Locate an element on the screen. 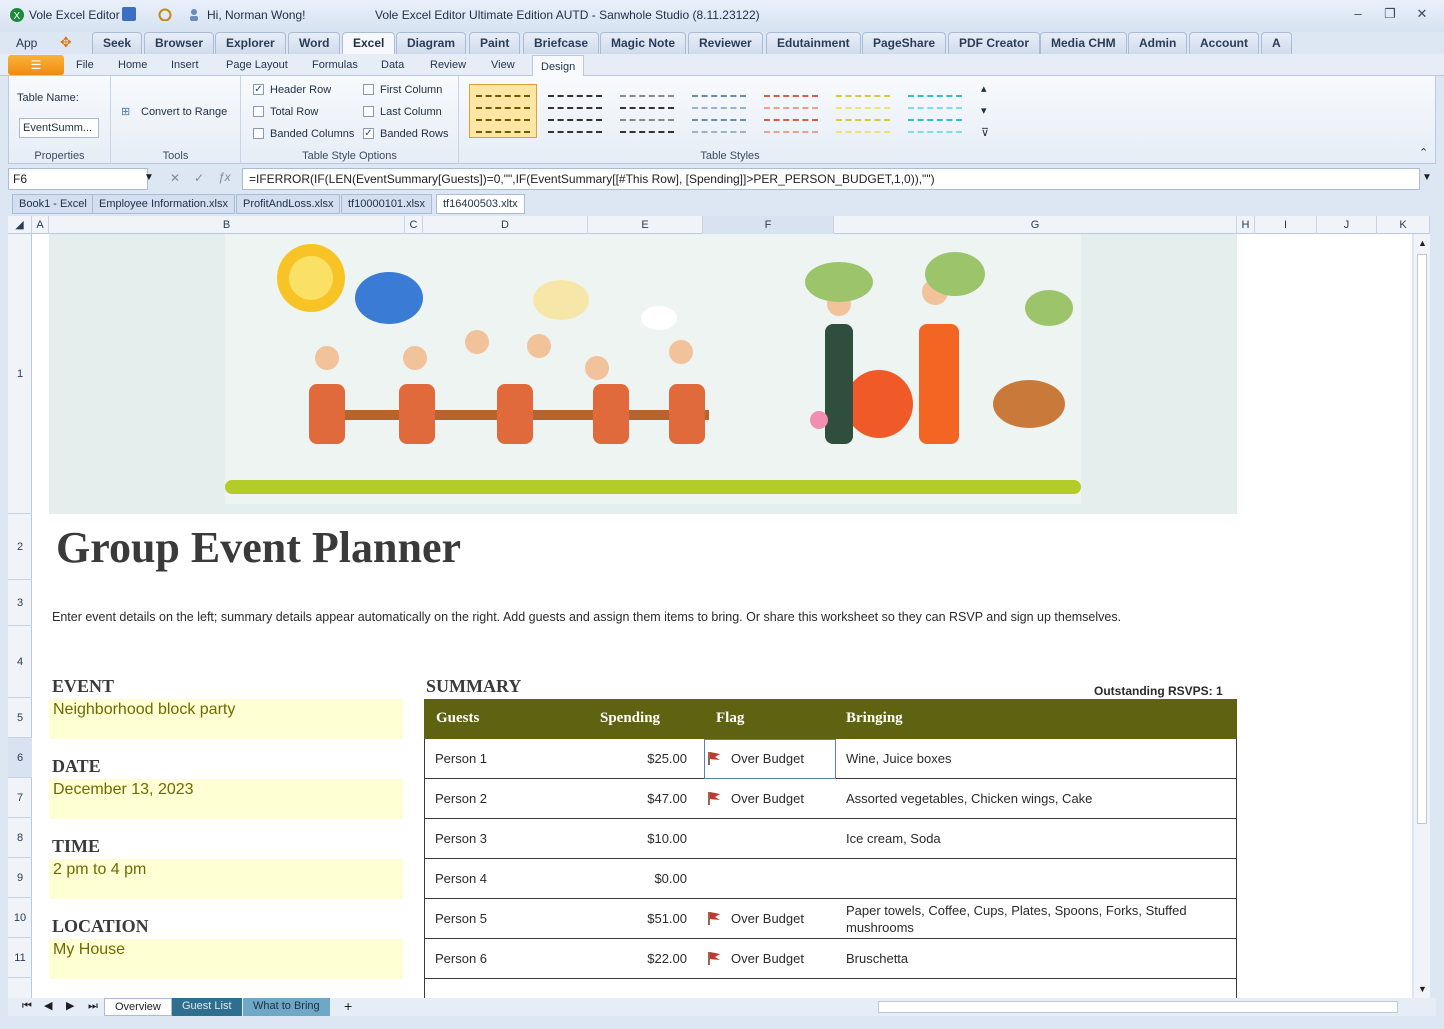 The image size is (1444, 1029). tab-briefcase: Briefcase is located at coordinates (561, 43).